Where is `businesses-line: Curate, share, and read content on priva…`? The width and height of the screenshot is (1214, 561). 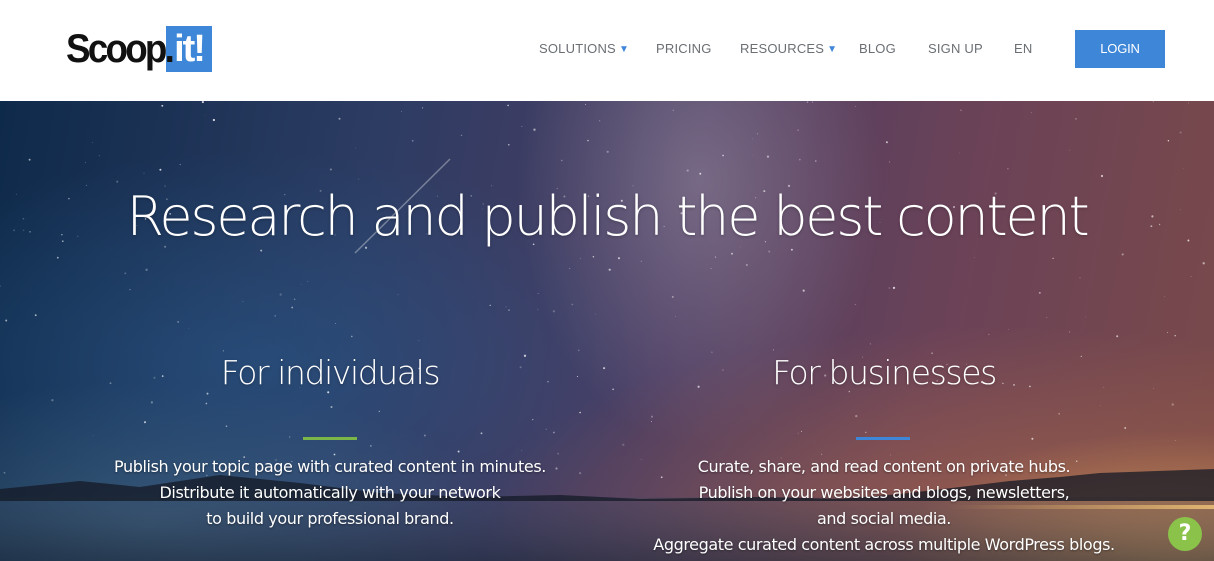 businesses-line: Curate, share, and read content on priva… is located at coordinates (884, 466).